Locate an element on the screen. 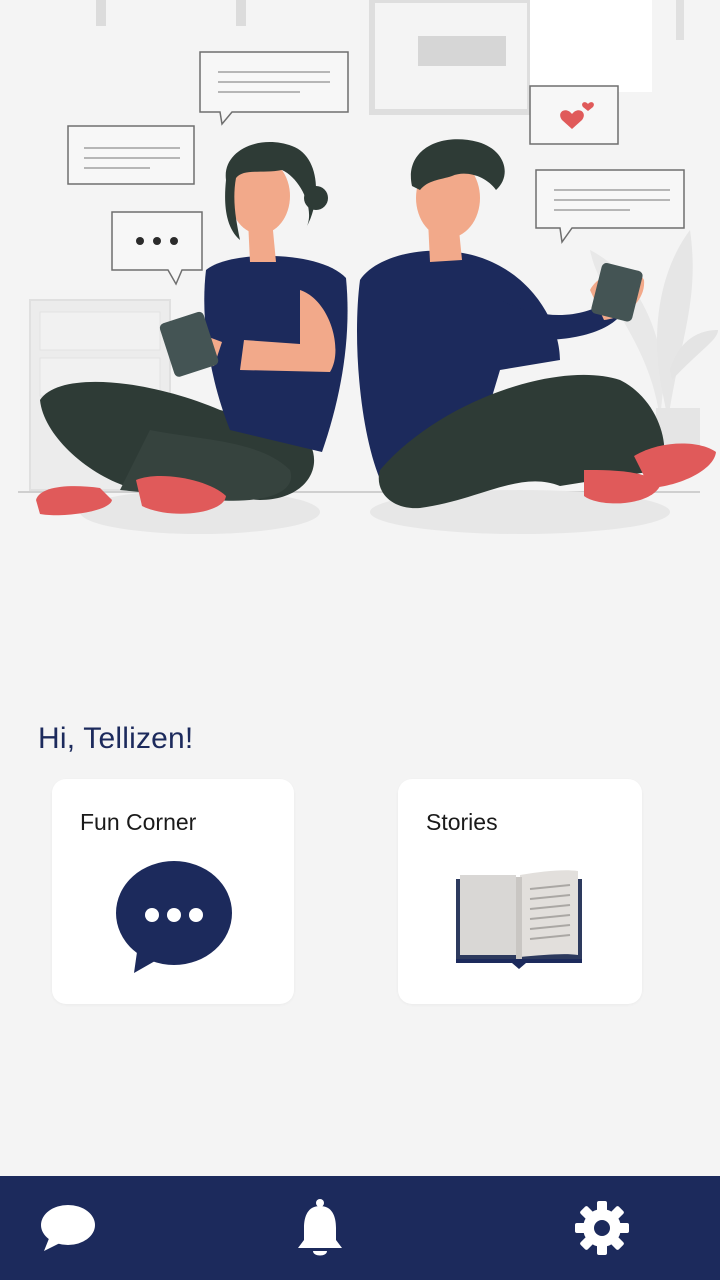 This screenshot has width=720, height=1280. stories-card: Stories is located at coordinates (520, 891).